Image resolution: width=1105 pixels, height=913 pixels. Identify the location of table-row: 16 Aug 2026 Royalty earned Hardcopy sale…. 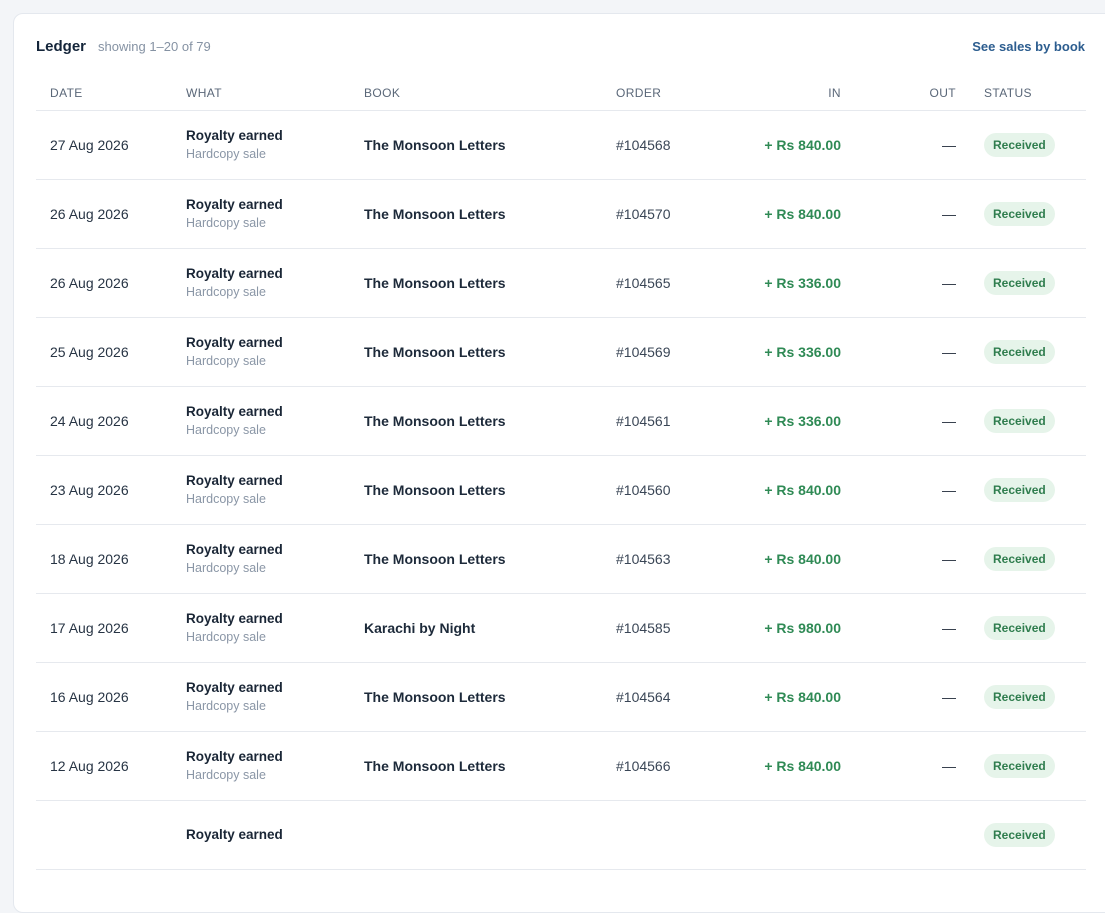
(561, 697).